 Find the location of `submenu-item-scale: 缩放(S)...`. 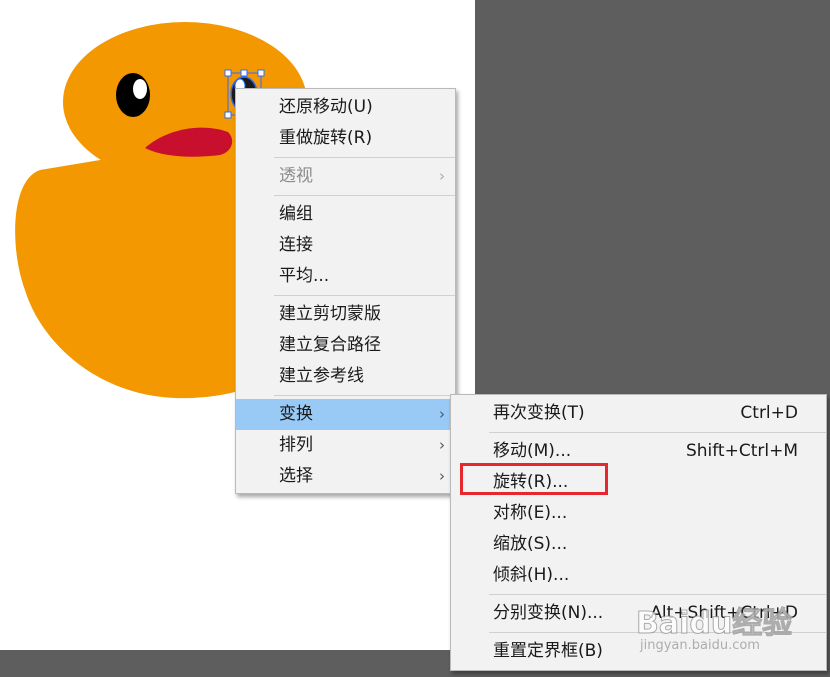

submenu-item-scale: 缩放(S)... is located at coordinates (638, 544).